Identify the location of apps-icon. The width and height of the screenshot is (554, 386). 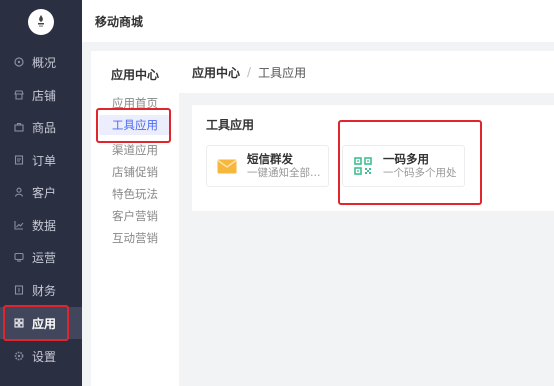
(19, 323).